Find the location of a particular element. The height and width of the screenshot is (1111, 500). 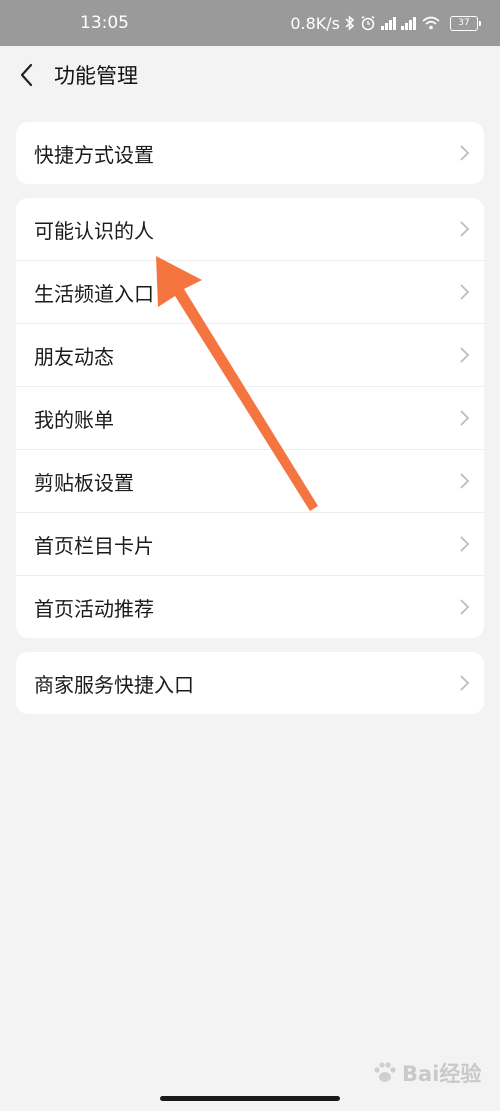

paw-icon is located at coordinates (385, 1072).